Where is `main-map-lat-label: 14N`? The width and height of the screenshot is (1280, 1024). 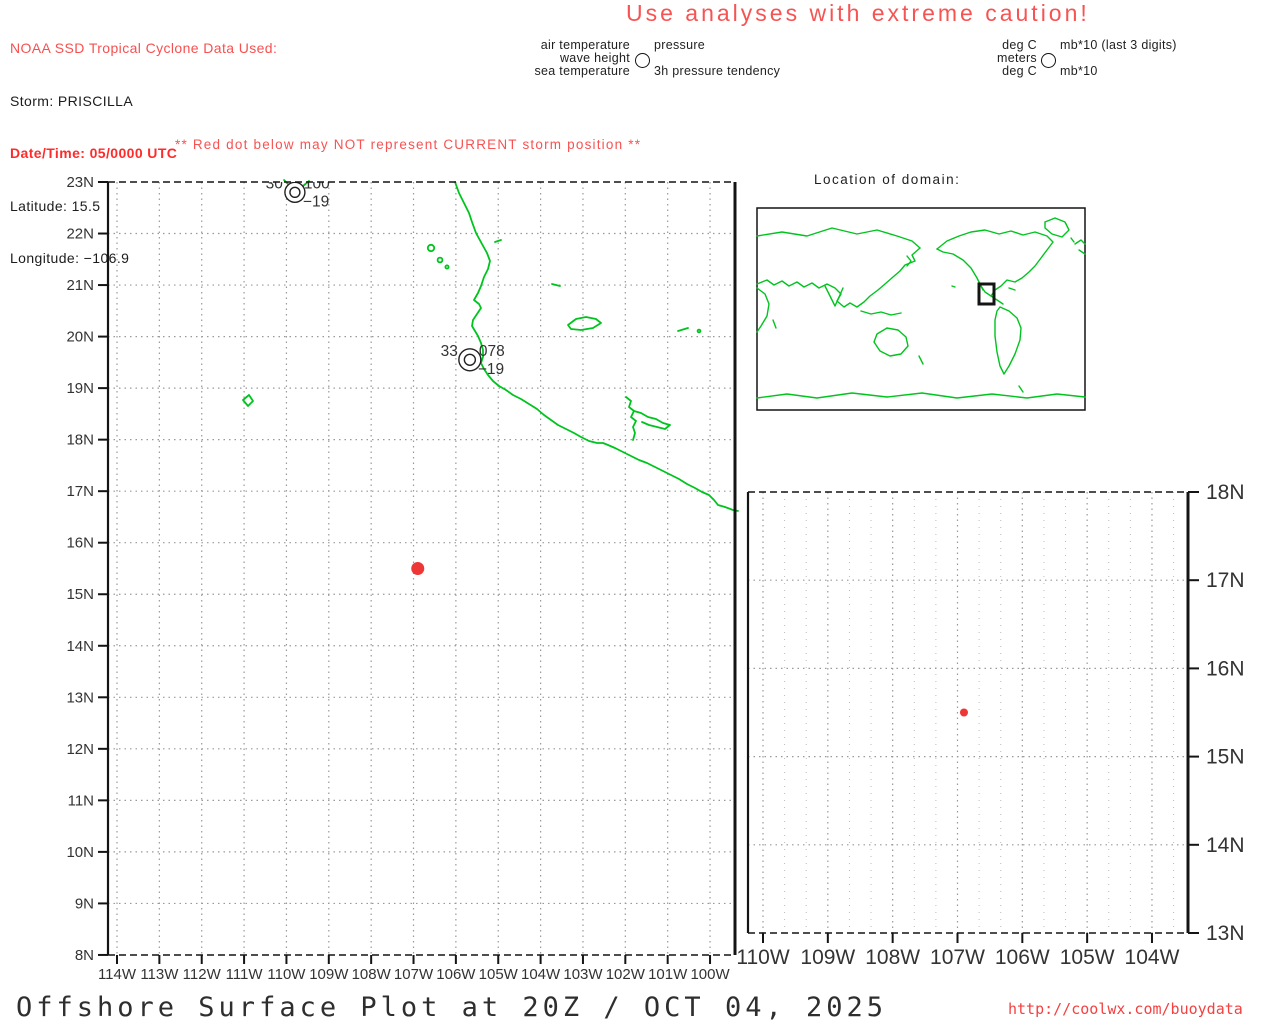
main-map-lat-label: 14N is located at coordinates (80, 646).